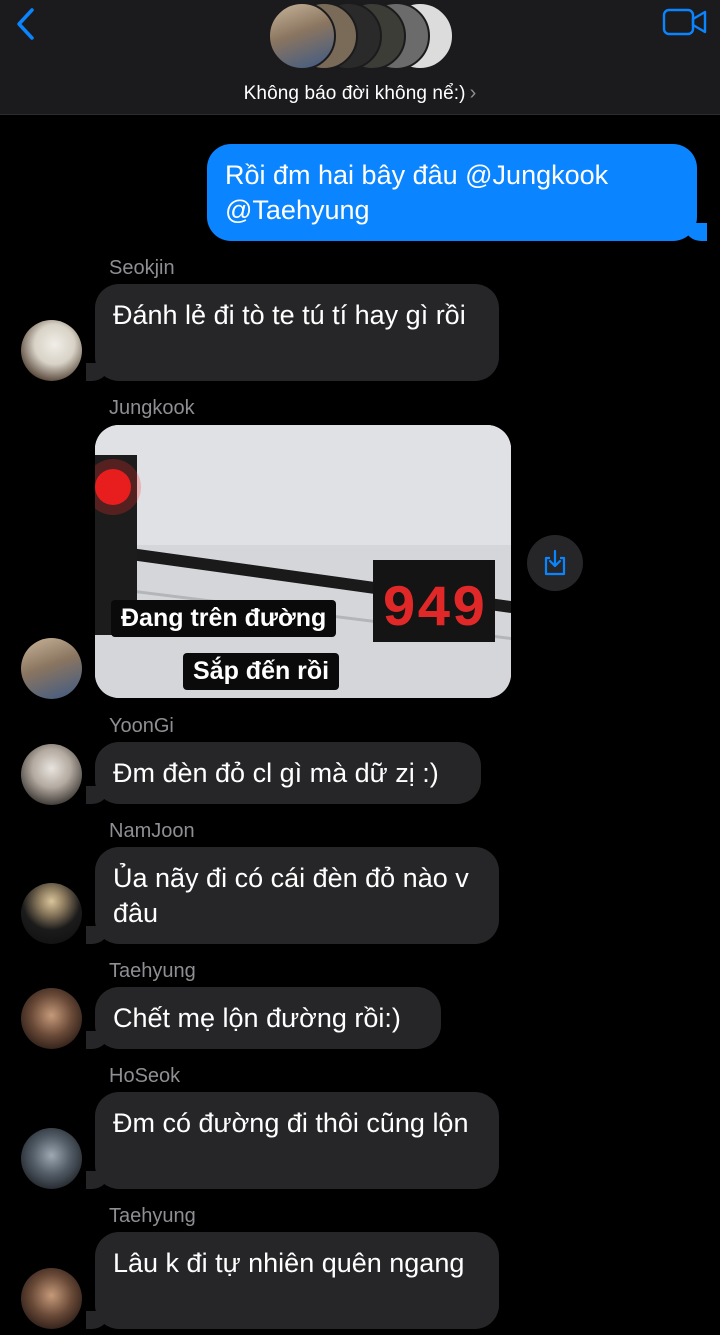 The image size is (720, 1335). I want to click on incoming-message: Đm có đường đi thôi cũng lộn, so click(297, 1140).